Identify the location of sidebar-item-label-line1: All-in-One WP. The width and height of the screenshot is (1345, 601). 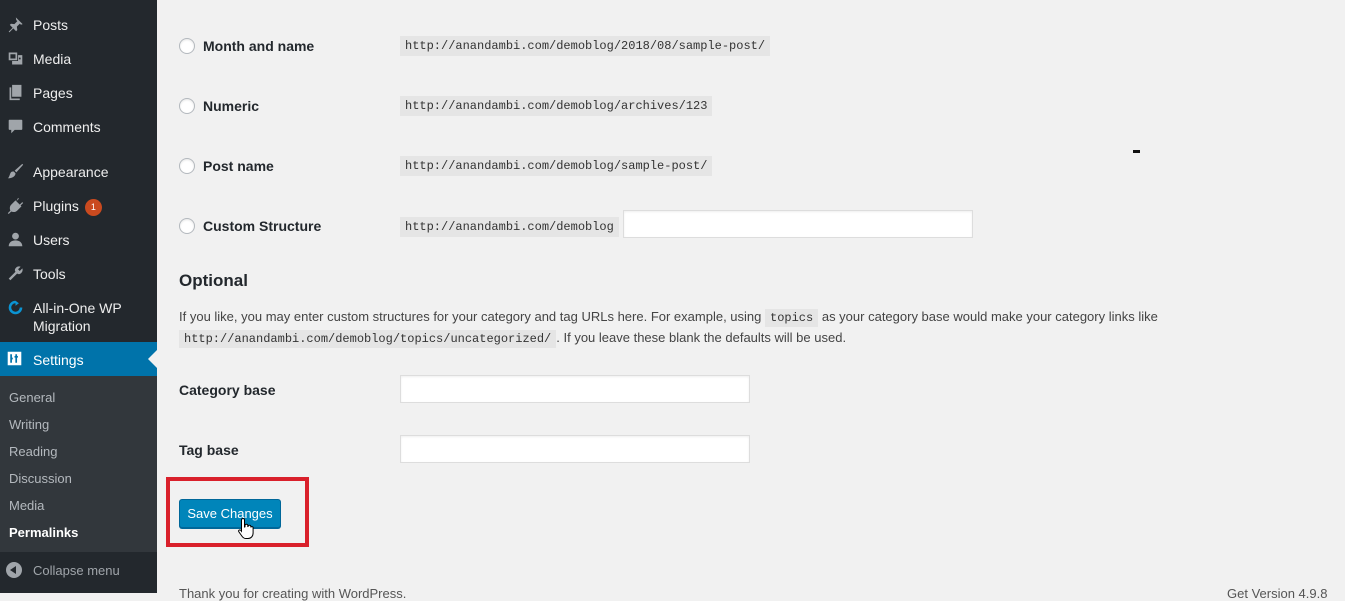
(77, 308).